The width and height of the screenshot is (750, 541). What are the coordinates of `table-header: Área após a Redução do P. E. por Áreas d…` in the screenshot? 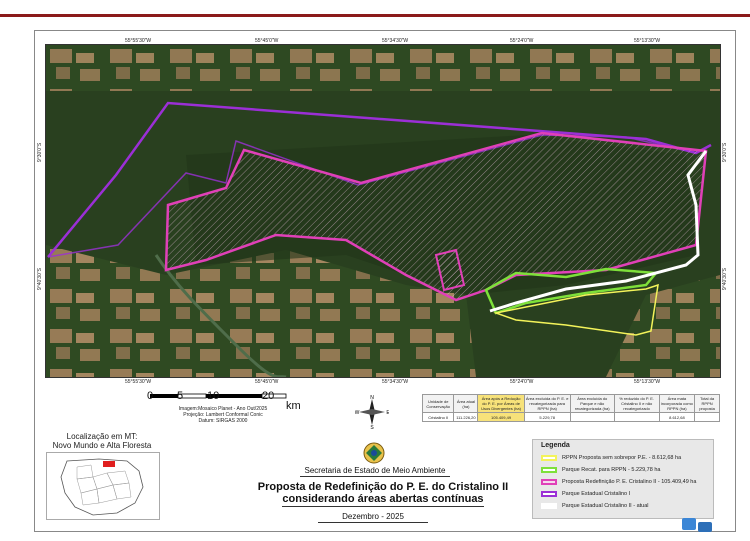 It's located at (501, 403).